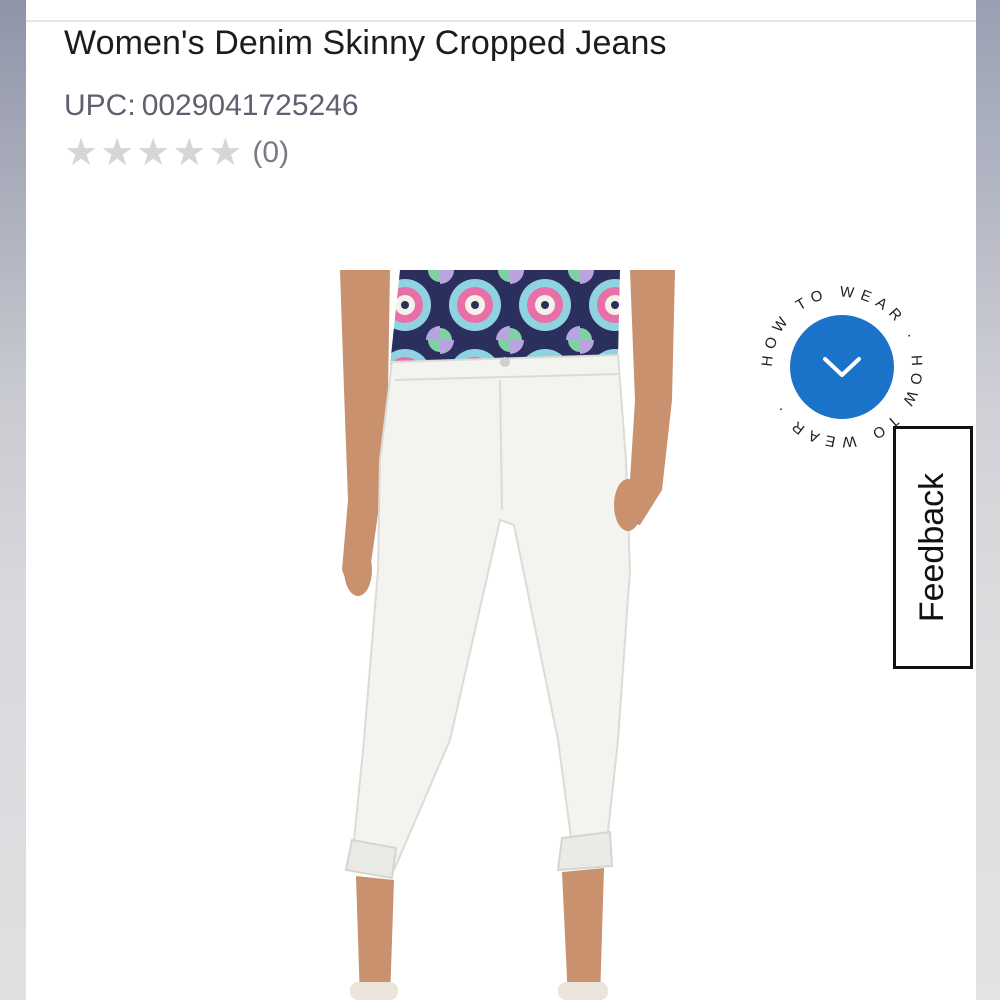 The height and width of the screenshot is (1000, 1000). I want to click on upc-line: UPC: 0029041725246, so click(211, 106).